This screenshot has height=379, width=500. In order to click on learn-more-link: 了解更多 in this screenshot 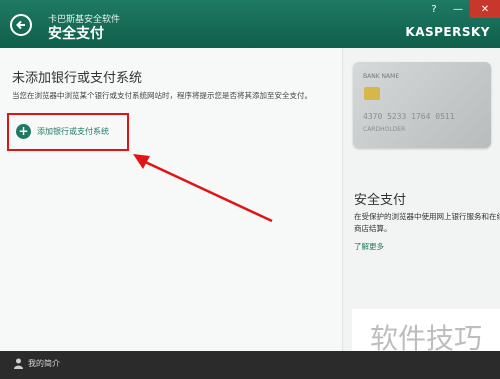, I will do `click(369, 246)`.